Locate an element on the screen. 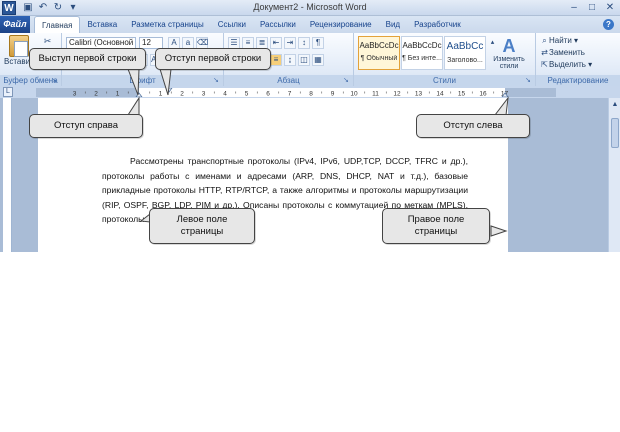 The image size is (620, 432). minimize-button: – is located at coordinates (574, 8).